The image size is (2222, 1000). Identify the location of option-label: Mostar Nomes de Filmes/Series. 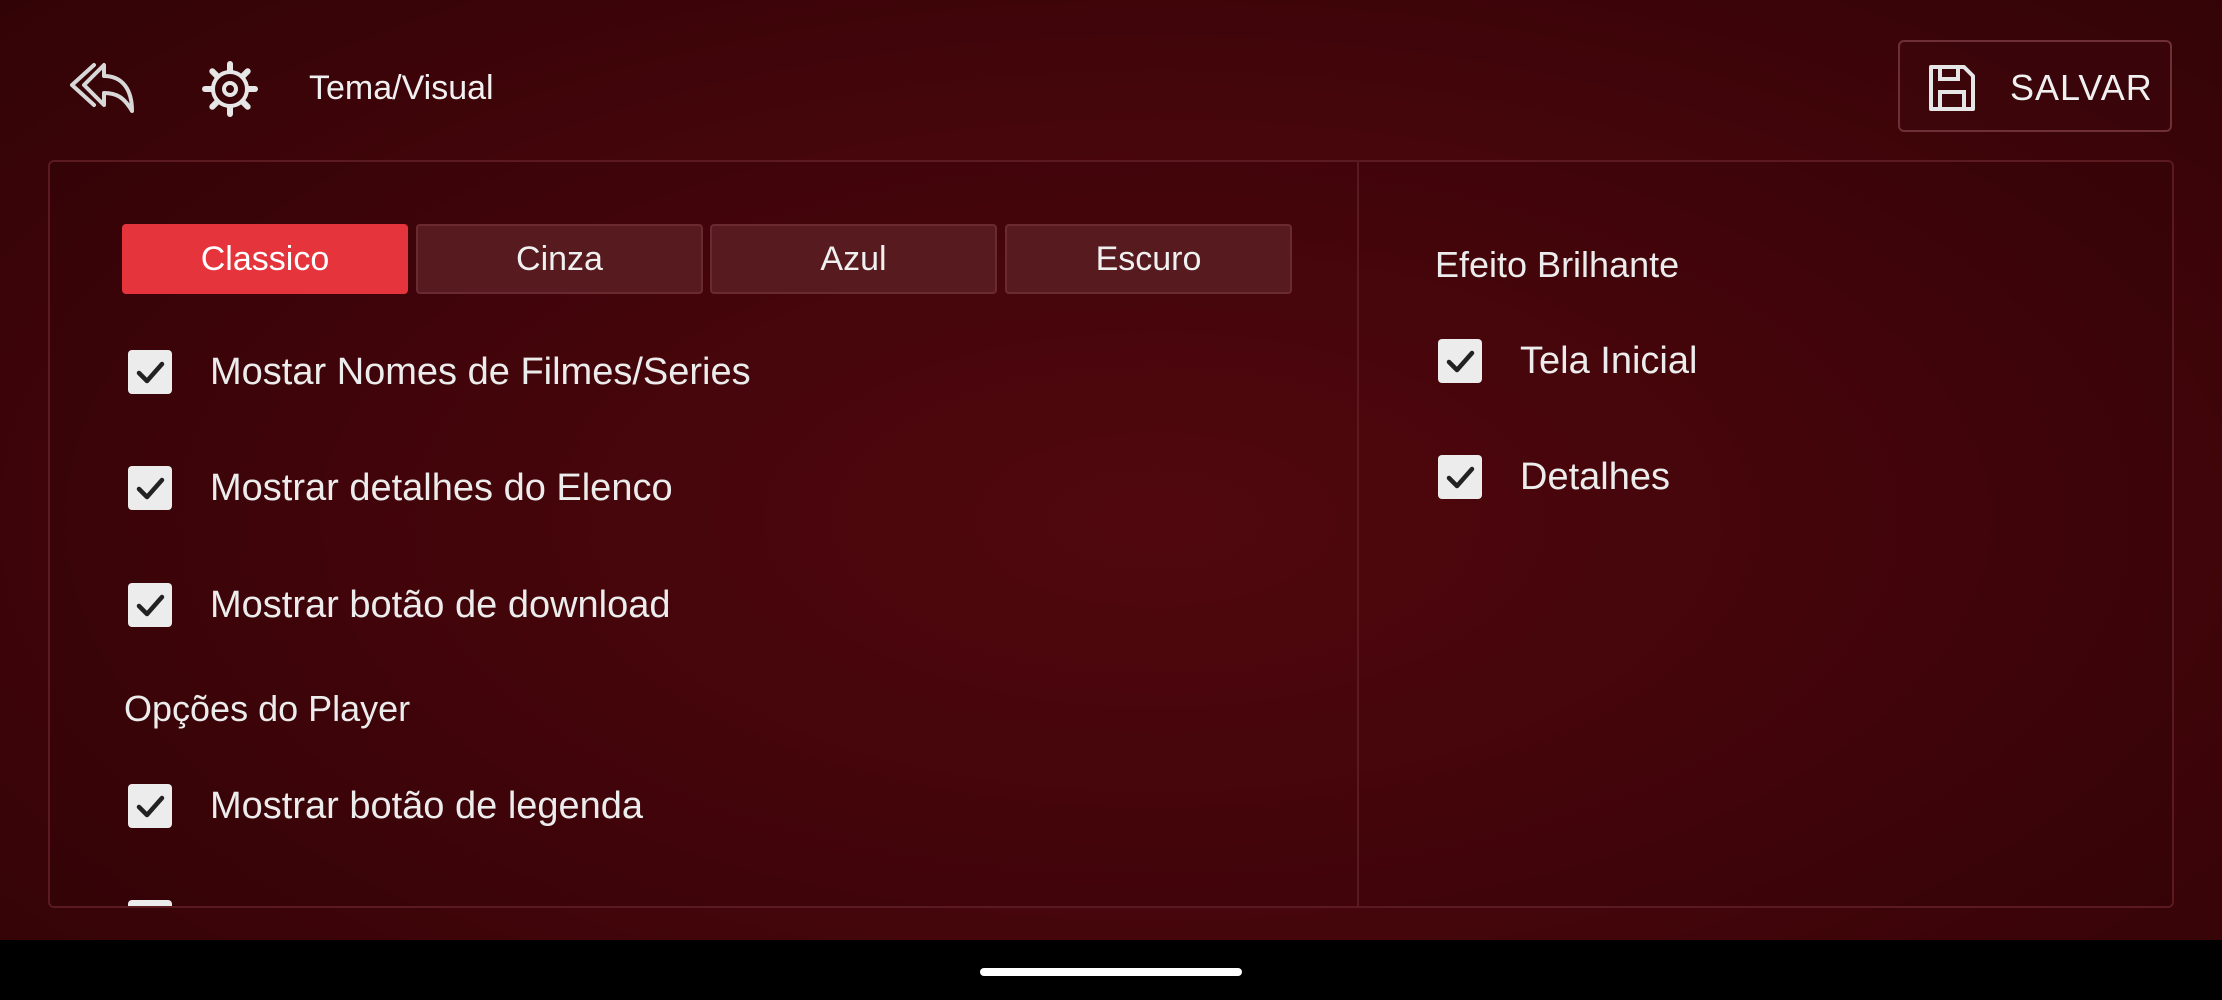
(480, 372).